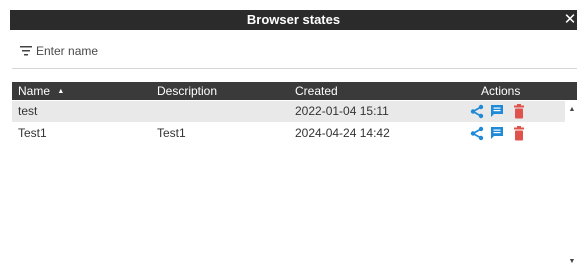 The image size is (577, 273). Describe the element at coordinates (342, 111) in the screenshot. I see `row-created: 2022-01-04 15:11` at that location.